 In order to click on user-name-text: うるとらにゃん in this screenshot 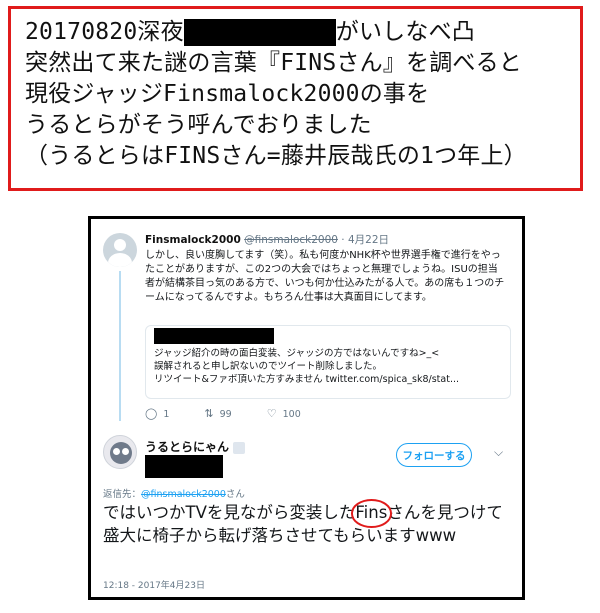, I will do `click(187, 447)`.